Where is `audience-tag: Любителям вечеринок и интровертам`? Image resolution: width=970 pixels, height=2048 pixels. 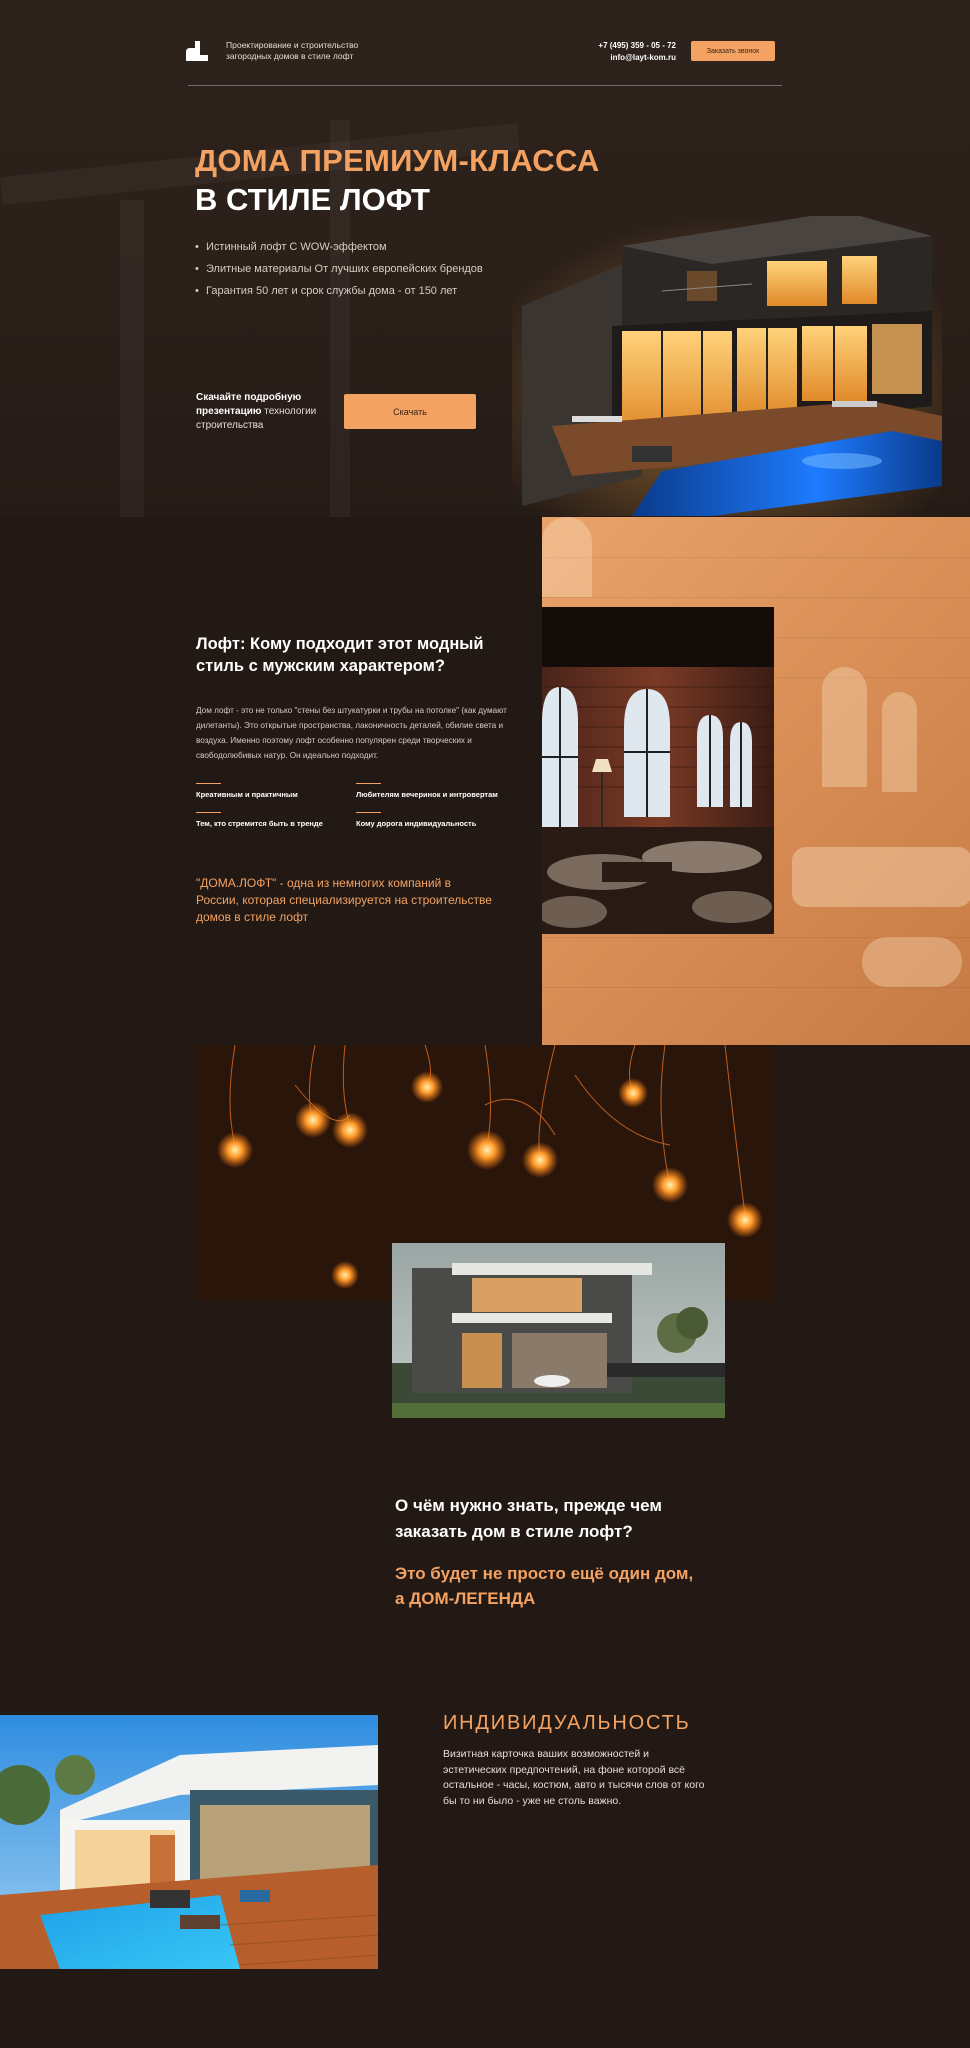 audience-tag: Любителям вечеринок и интровертам is located at coordinates (427, 794).